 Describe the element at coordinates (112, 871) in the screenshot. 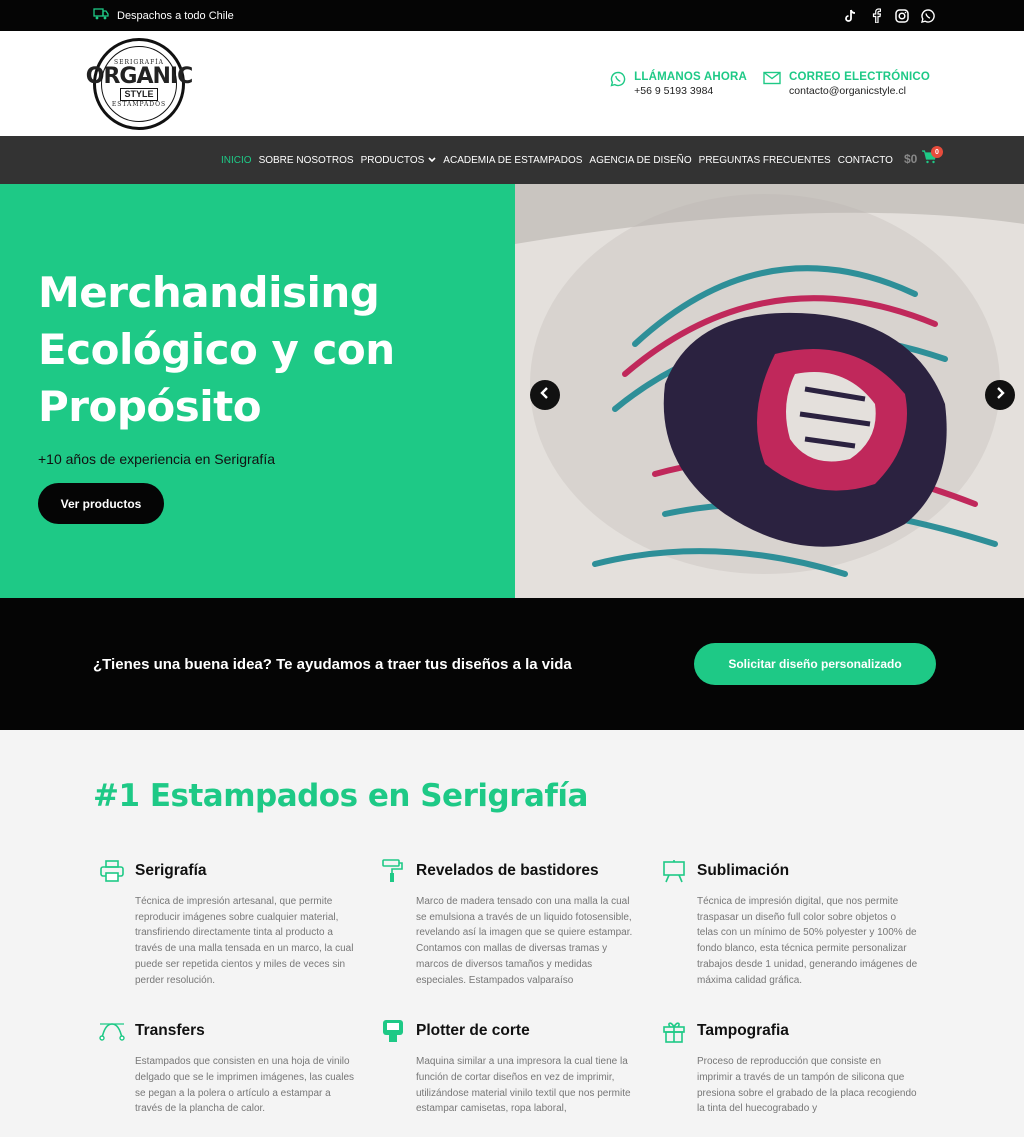

I see `printer-icon` at that location.